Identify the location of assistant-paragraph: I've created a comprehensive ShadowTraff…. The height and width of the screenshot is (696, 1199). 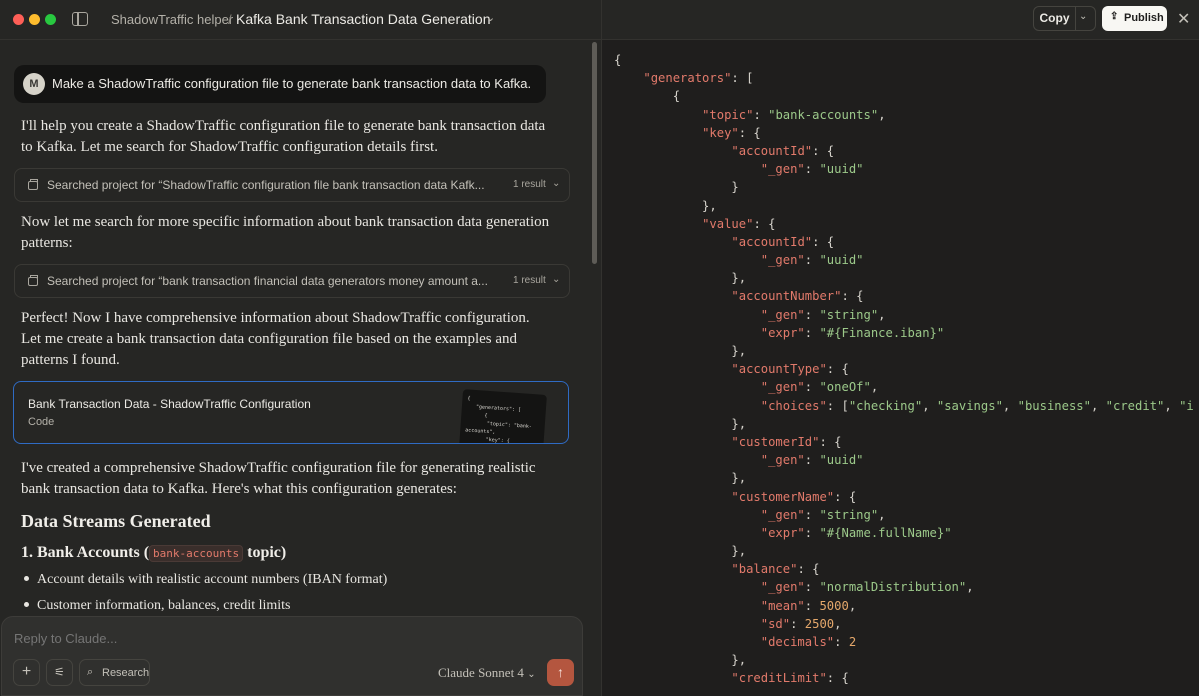
(278, 478).